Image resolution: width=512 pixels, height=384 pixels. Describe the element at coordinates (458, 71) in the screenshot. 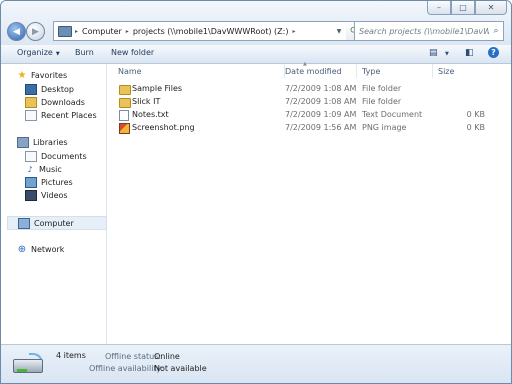

I see `column-header-size: Size` at that location.